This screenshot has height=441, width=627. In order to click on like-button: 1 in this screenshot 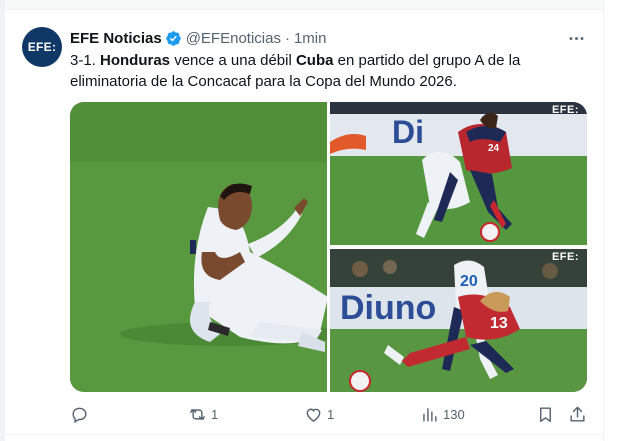, I will do `click(319, 414)`.